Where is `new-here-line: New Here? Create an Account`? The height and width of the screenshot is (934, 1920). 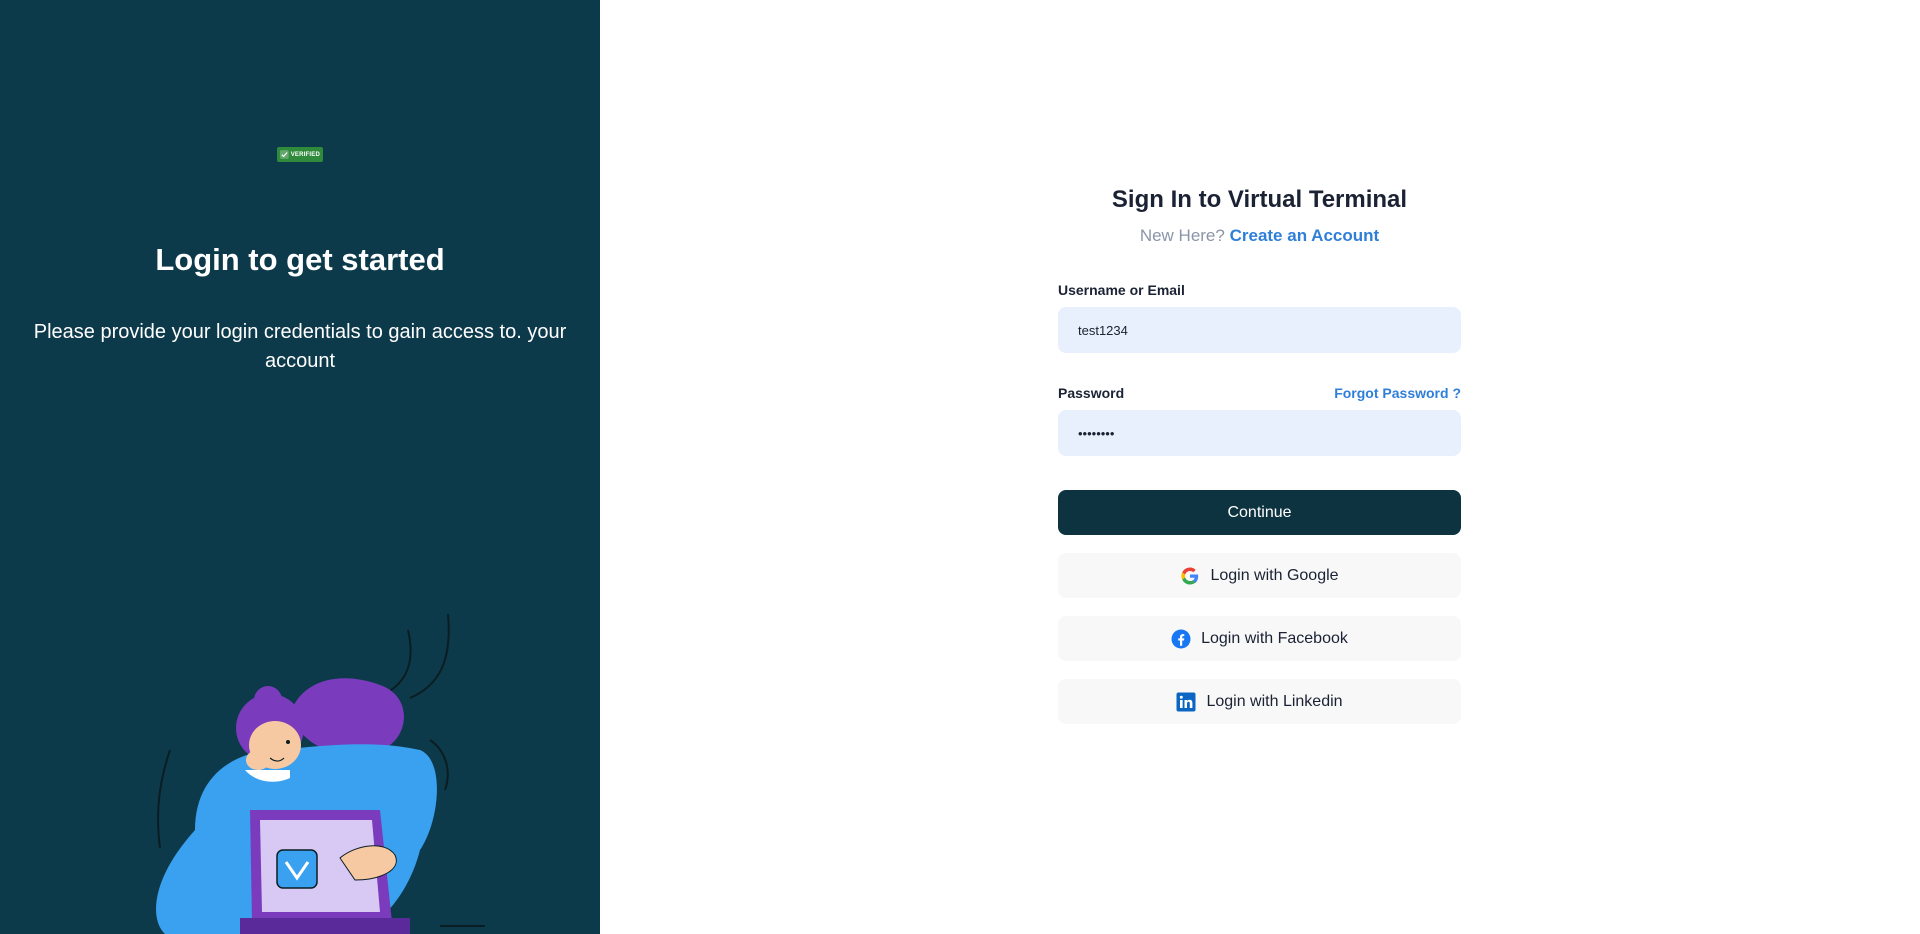 new-here-line: New Here? Create an Account is located at coordinates (1259, 236).